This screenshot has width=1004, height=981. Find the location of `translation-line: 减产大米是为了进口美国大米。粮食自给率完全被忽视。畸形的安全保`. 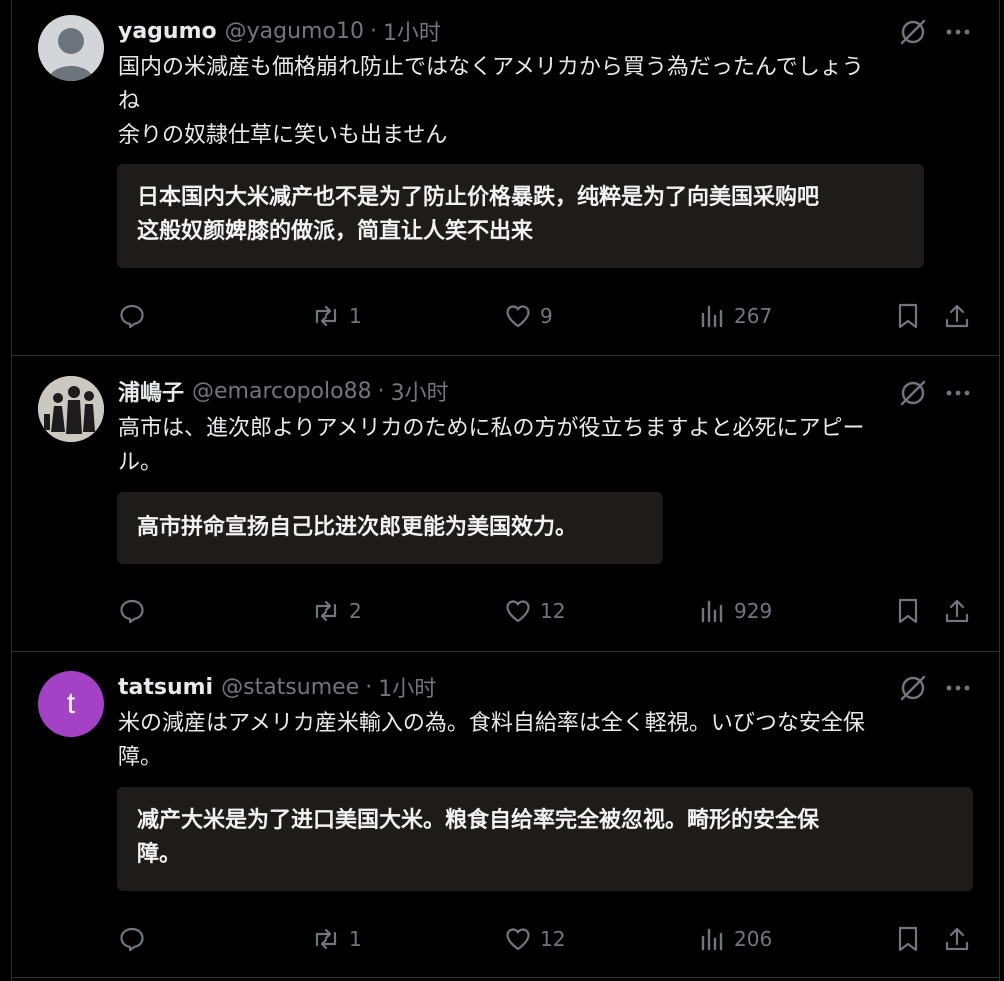

translation-line: 减产大米是为了进口美国大米。粮食自给率完全被忽视。畸形的安全保 is located at coordinates (478, 820).